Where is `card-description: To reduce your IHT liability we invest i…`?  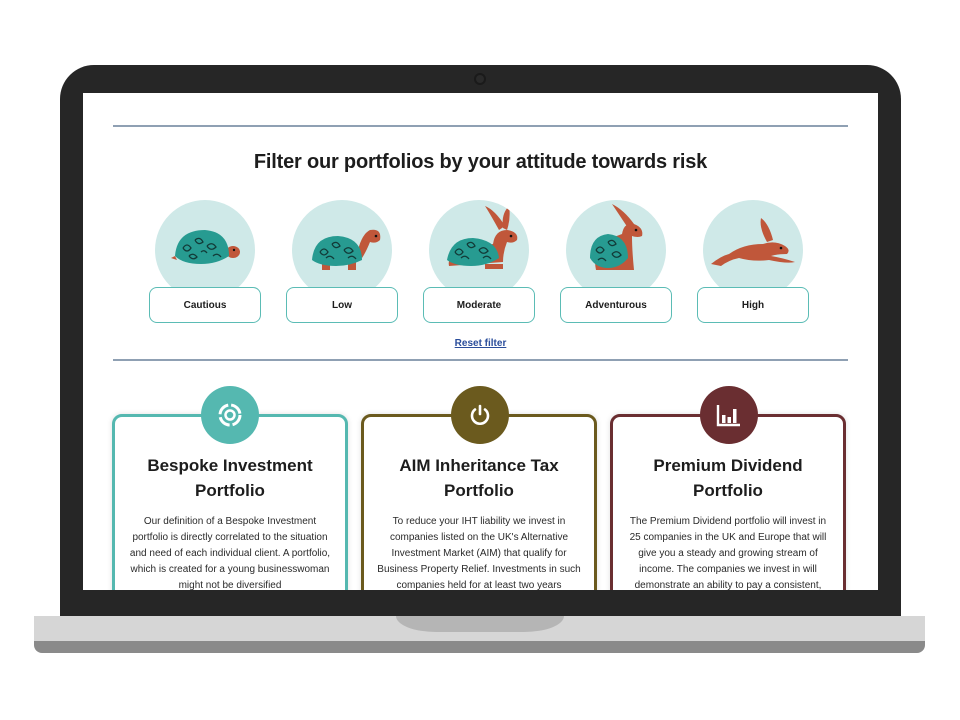 card-description: To reduce your IHT liability we invest i… is located at coordinates (479, 553).